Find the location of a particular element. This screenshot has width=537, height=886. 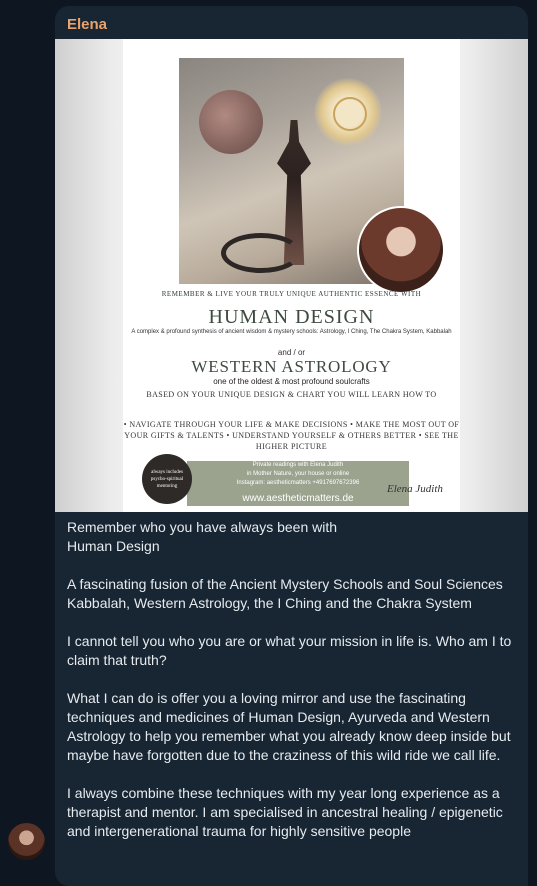

sender-name: Elena is located at coordinates (87, 24).